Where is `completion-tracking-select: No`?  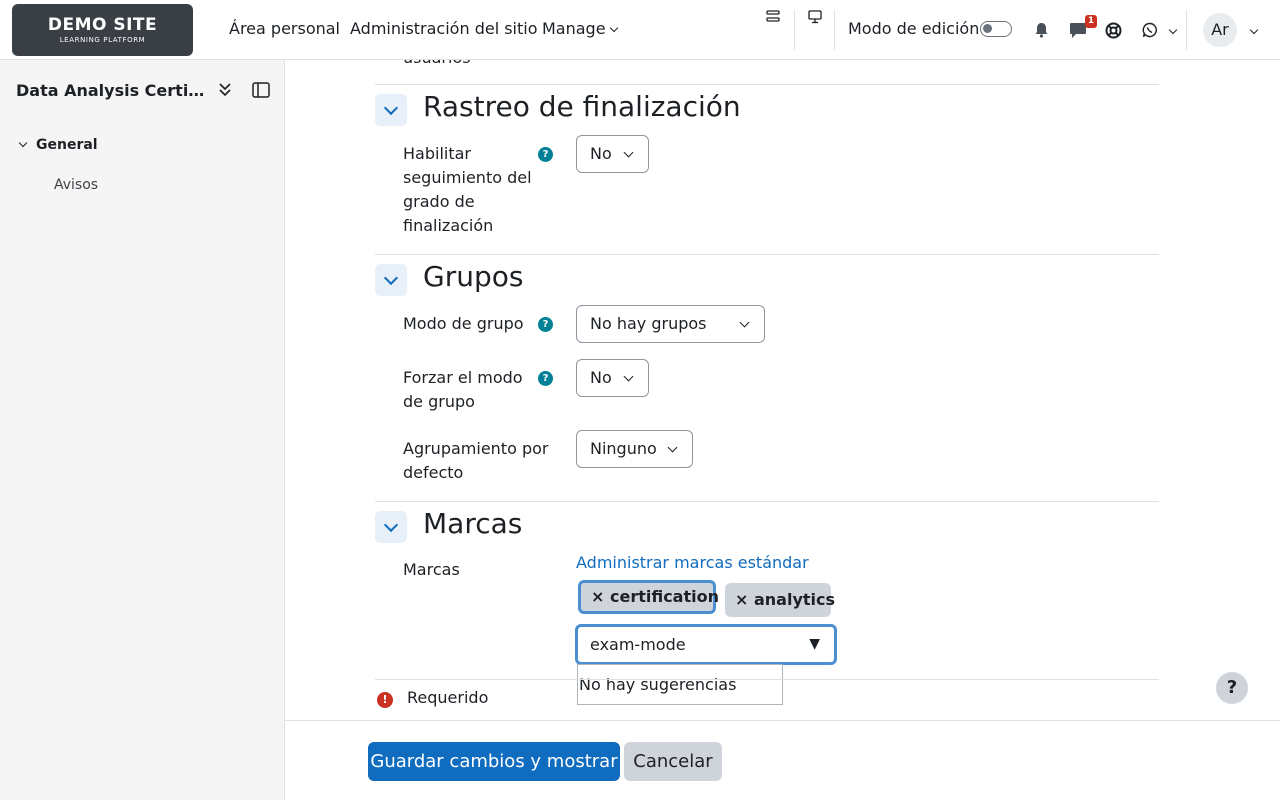 completion-tracking-select: No is located at coordinates (612, 154).